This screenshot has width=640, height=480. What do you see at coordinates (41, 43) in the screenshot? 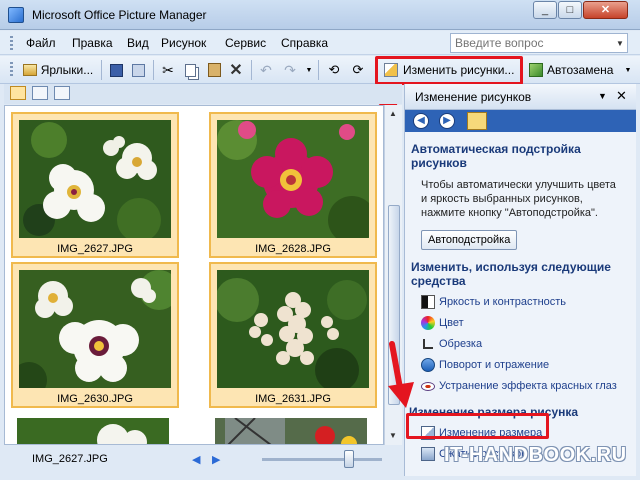
I see `menu-file: Файл` at bounding box center [41, 43].